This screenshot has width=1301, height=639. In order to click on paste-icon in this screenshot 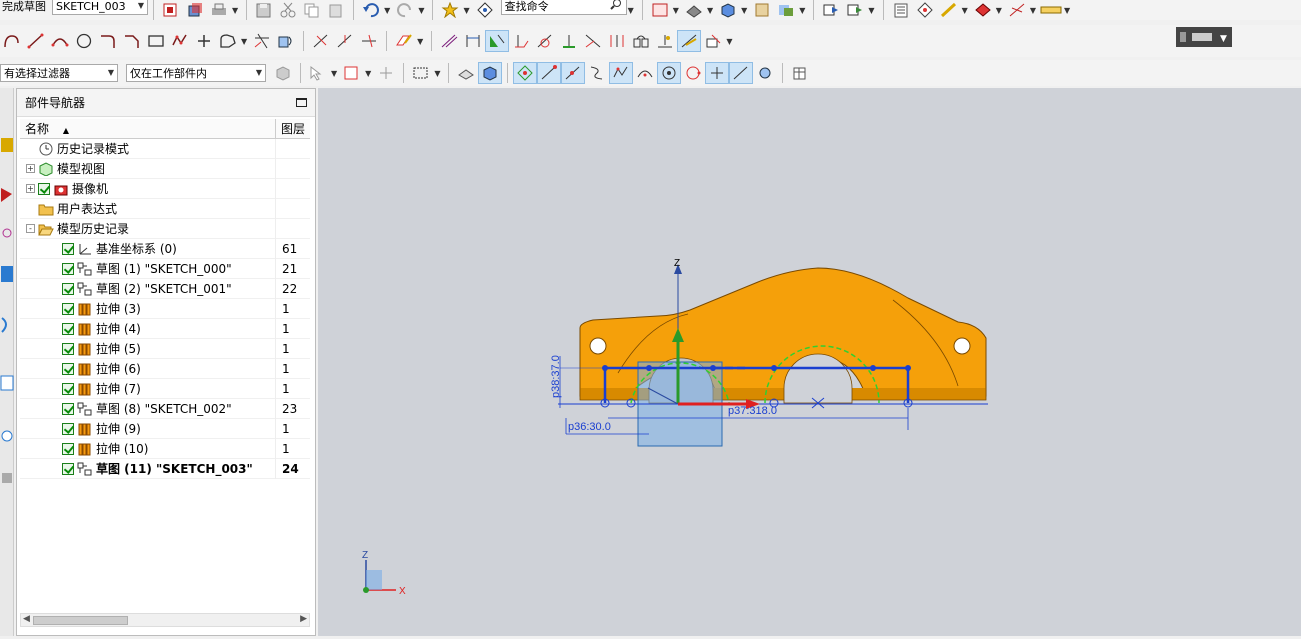, I will do `click(336, 10)`.